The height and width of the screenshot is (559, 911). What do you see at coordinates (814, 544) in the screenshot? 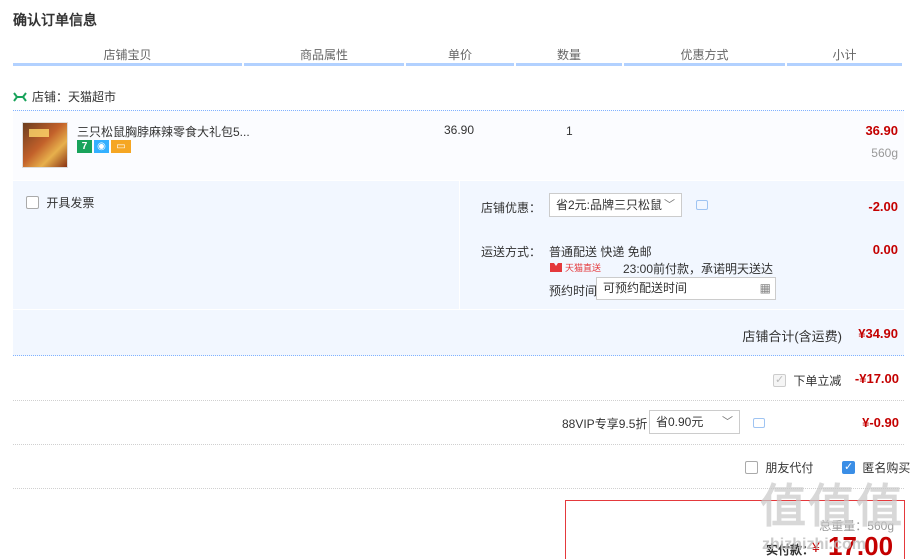
I see `watermark-url: zhizhizhi.com` at bounding box center [814, 544].